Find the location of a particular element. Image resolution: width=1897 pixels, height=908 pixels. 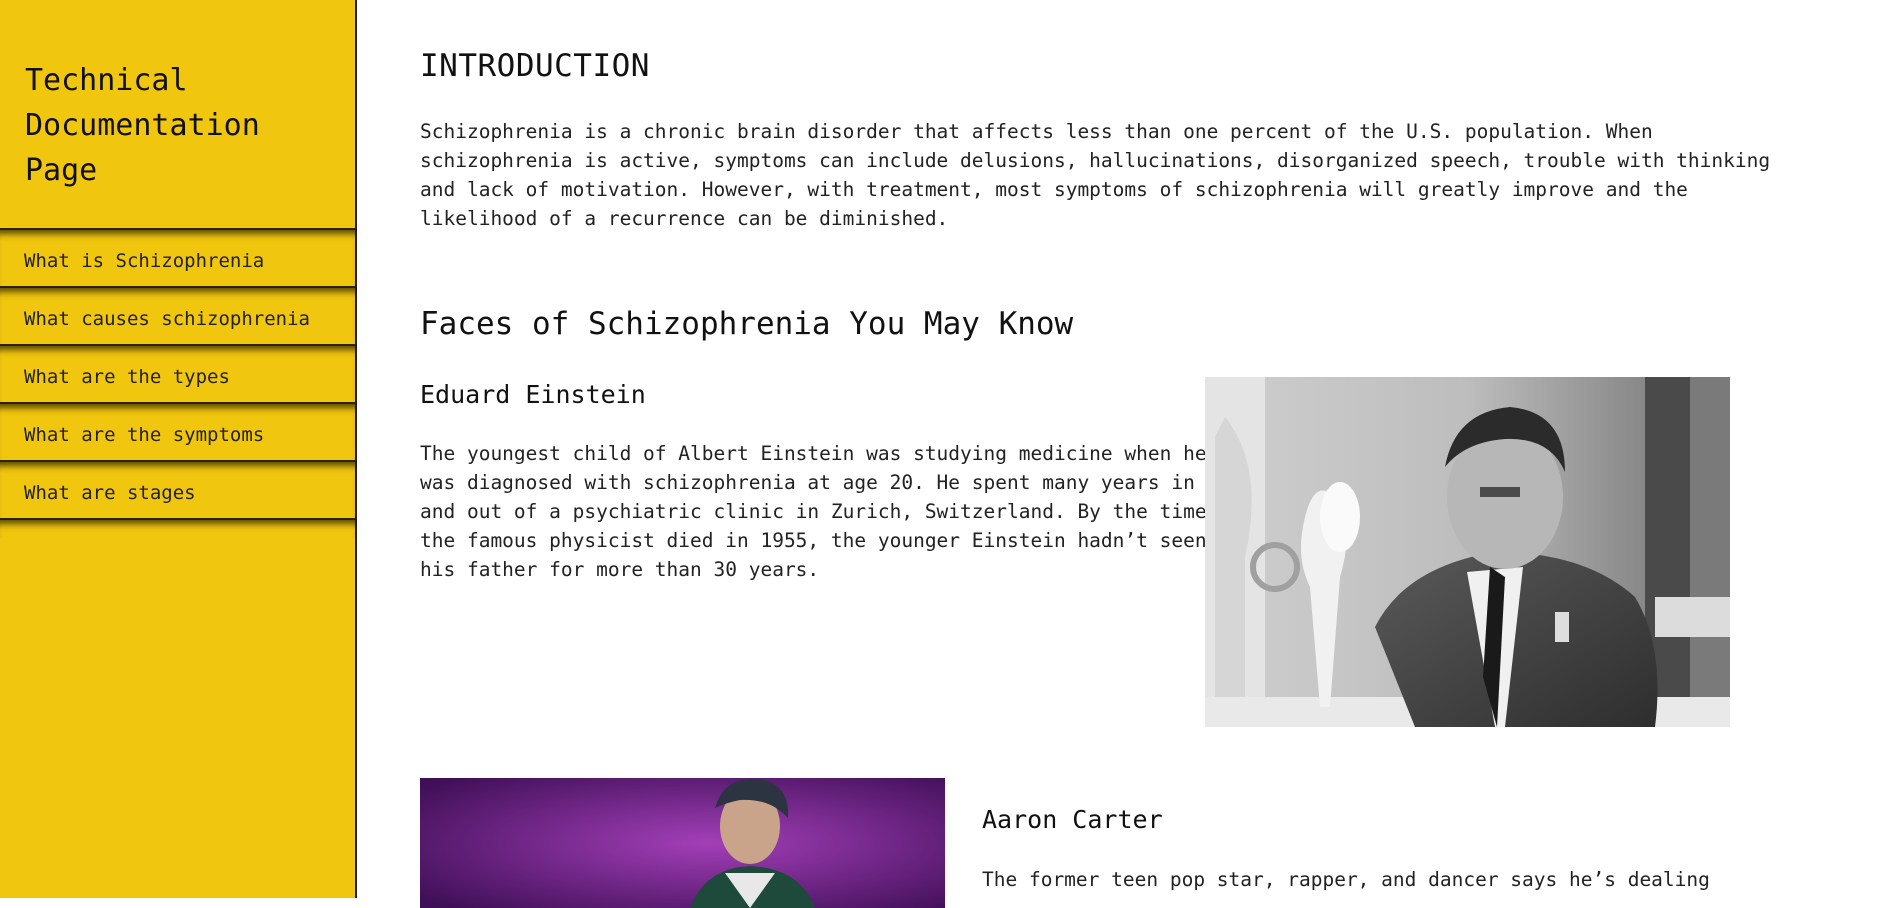

section-heading-faces: Faces of Schizophrenia You May Know is located at coordinates (747, 324).